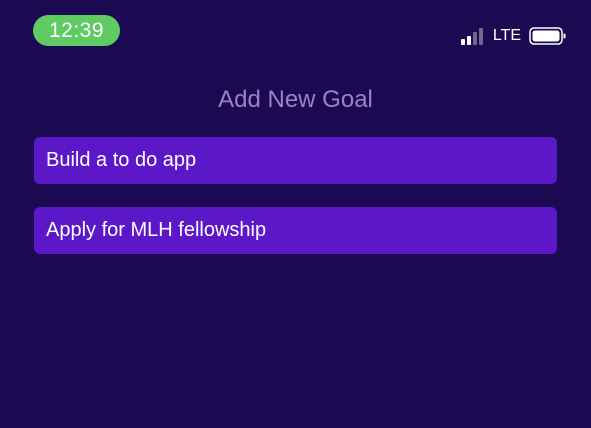  I want to click on goal-item: Apply for MLH fellowship, so click(295, 230).